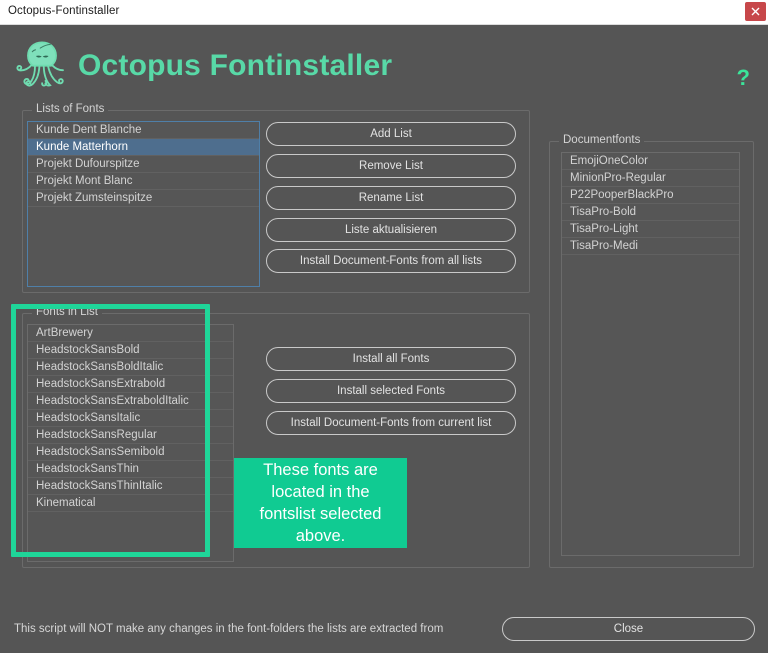 The width and height of the screenshot is (768, 653). Describe the element at coordinates (391, 423) in the screenshot. I see `install-document-fonts-current-list-button: Install Document-Fonts from current list` at that location.